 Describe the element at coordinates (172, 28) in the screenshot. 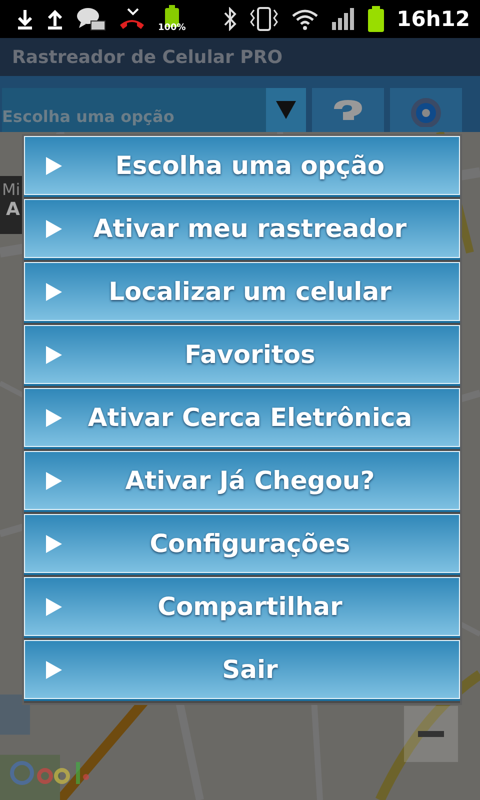

I see `battery-percent: 100%` at that location.